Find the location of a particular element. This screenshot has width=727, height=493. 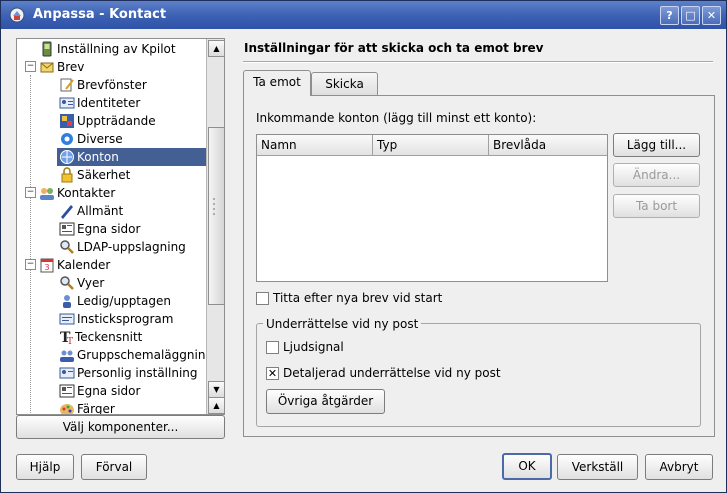

scroll-down-arrow-icon: ▼ is located at coordinates (216, 389).